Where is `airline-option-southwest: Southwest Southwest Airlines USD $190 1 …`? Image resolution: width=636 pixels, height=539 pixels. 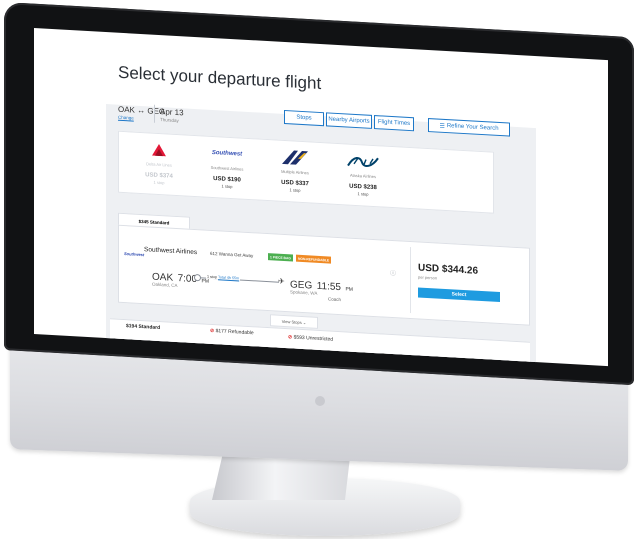 airline-option-southwest: Southwest Southwest Airlines USD $190 1 … is located at coordinates (227, 166).